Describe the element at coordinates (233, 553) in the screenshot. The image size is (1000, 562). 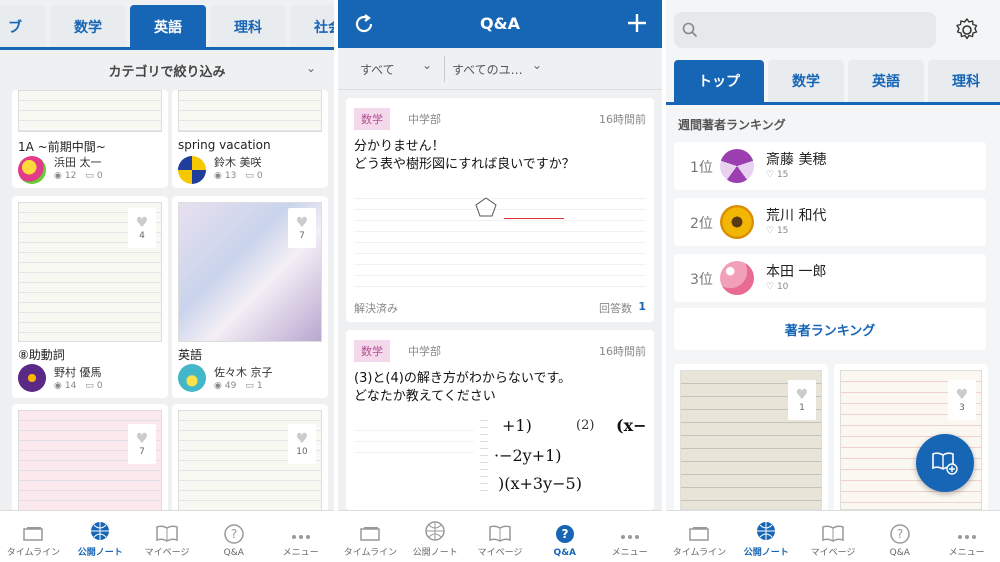
I see `nav-label: Q&A` at that location.